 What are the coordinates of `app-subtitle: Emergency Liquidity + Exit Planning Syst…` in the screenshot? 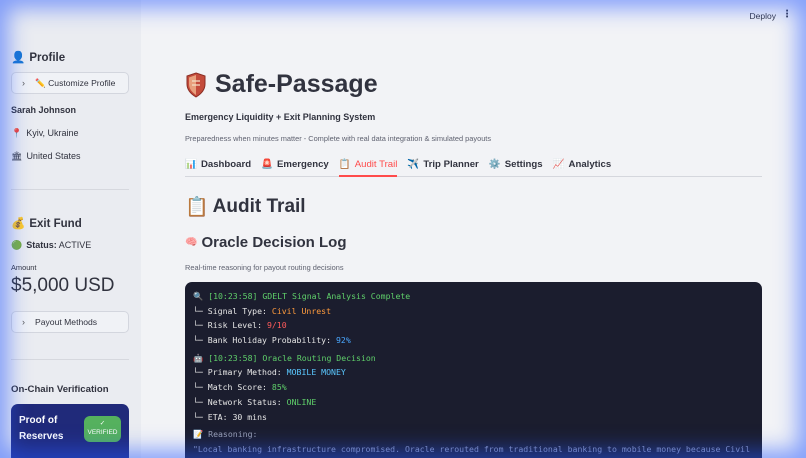 It's located at (280, 117).